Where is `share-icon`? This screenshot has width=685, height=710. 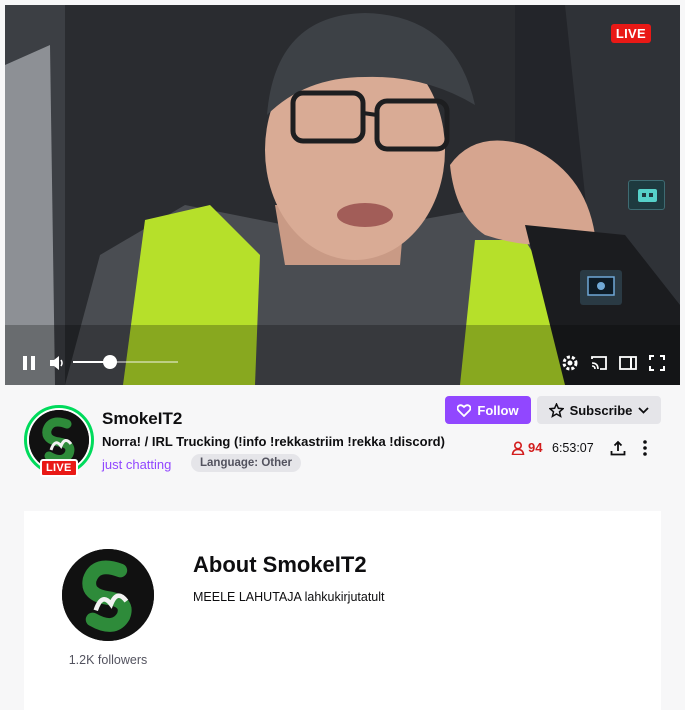
share-icon is located at coordinates (618, 448).